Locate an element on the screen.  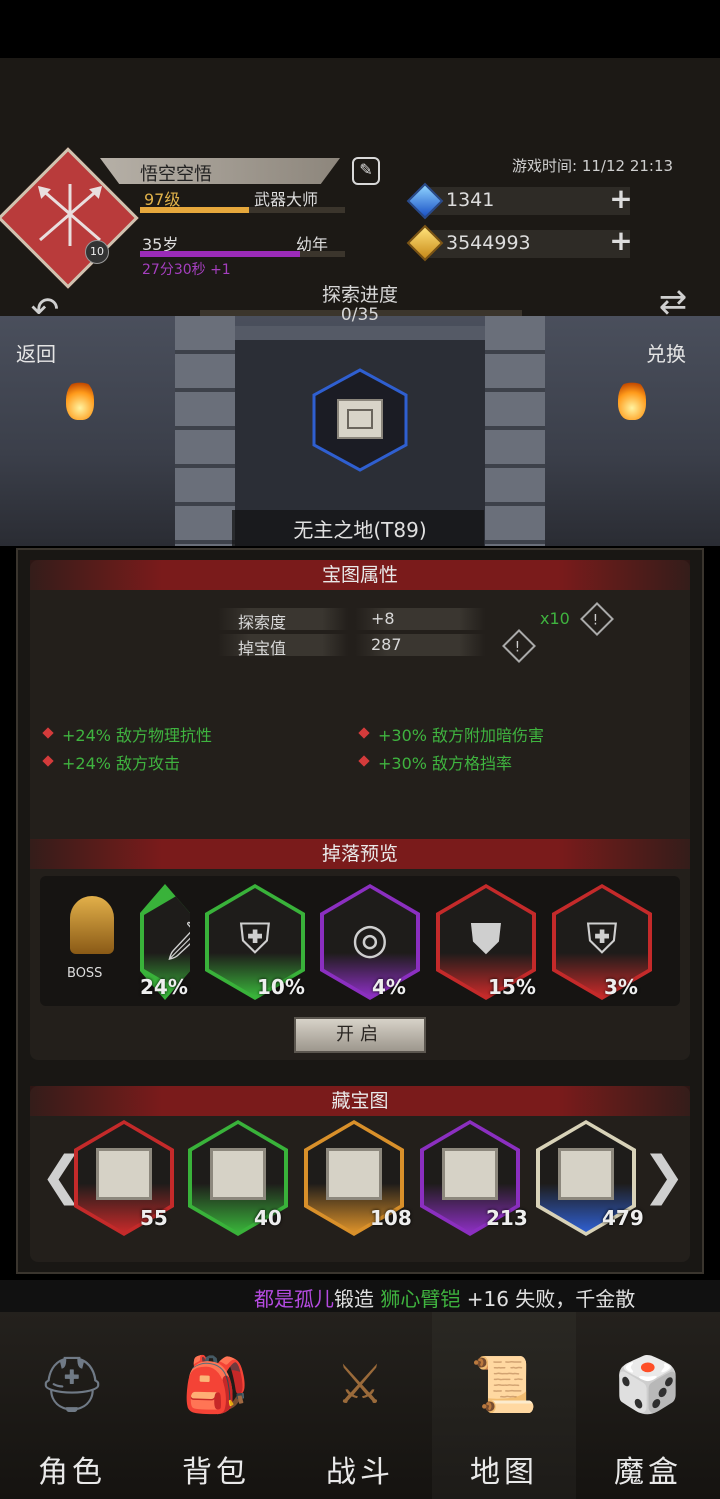
exp-bar-fill is located at coordinates (194, 210).